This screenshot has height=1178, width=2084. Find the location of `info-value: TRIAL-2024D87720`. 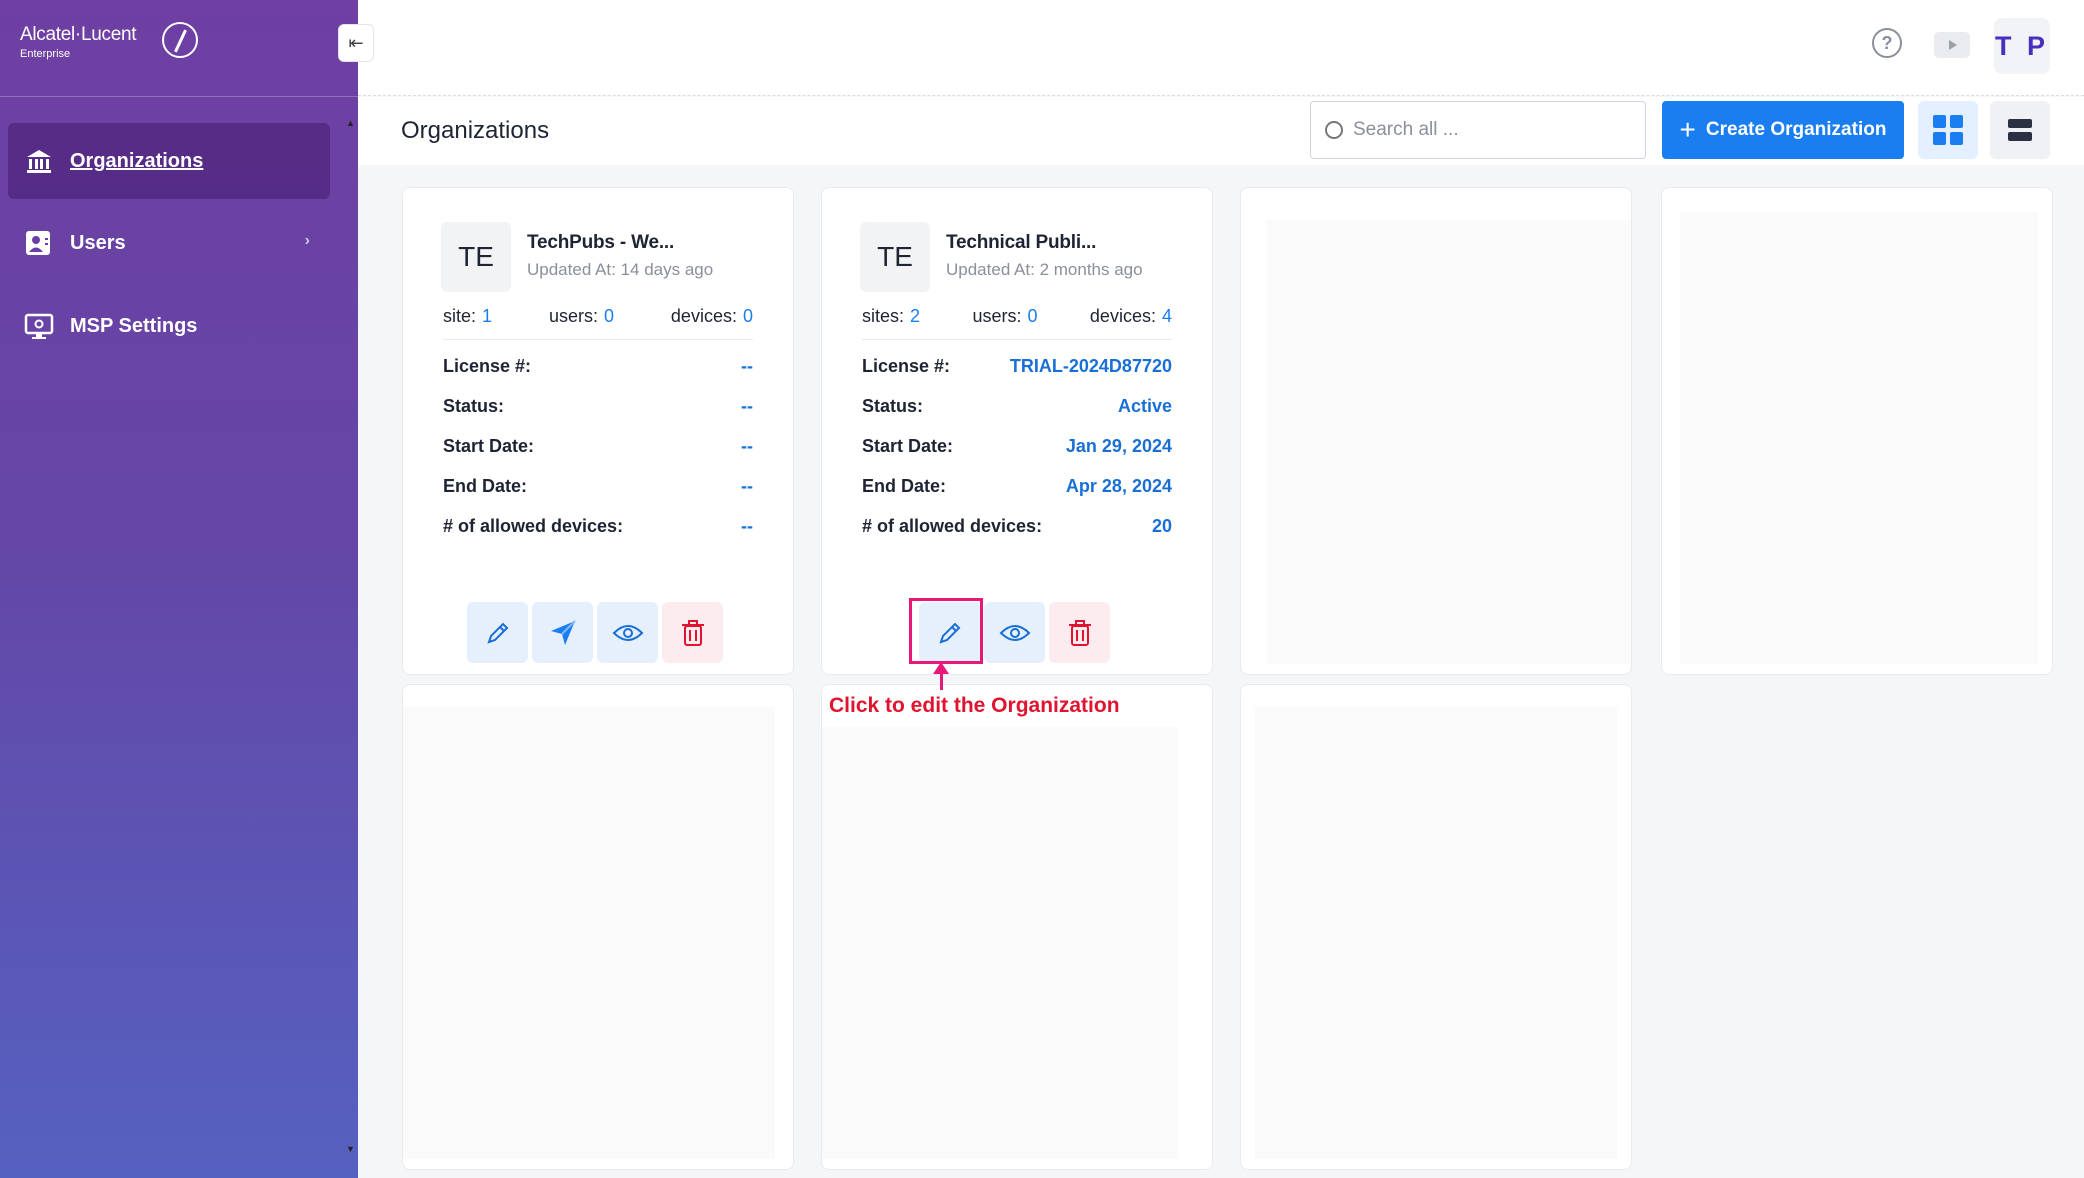

info-value: TRIAL-2024D87720 is located at coordinates (1090, 366).